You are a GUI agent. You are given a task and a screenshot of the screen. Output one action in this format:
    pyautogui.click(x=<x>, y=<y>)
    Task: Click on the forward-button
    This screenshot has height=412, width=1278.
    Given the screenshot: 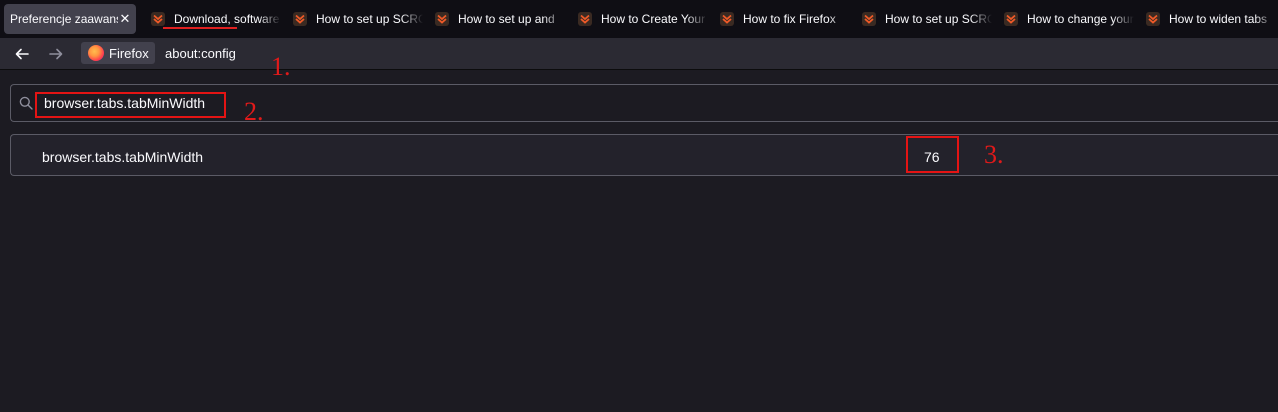 What is the action you would take?
    pyautogui.click(x=56, y=54)
    